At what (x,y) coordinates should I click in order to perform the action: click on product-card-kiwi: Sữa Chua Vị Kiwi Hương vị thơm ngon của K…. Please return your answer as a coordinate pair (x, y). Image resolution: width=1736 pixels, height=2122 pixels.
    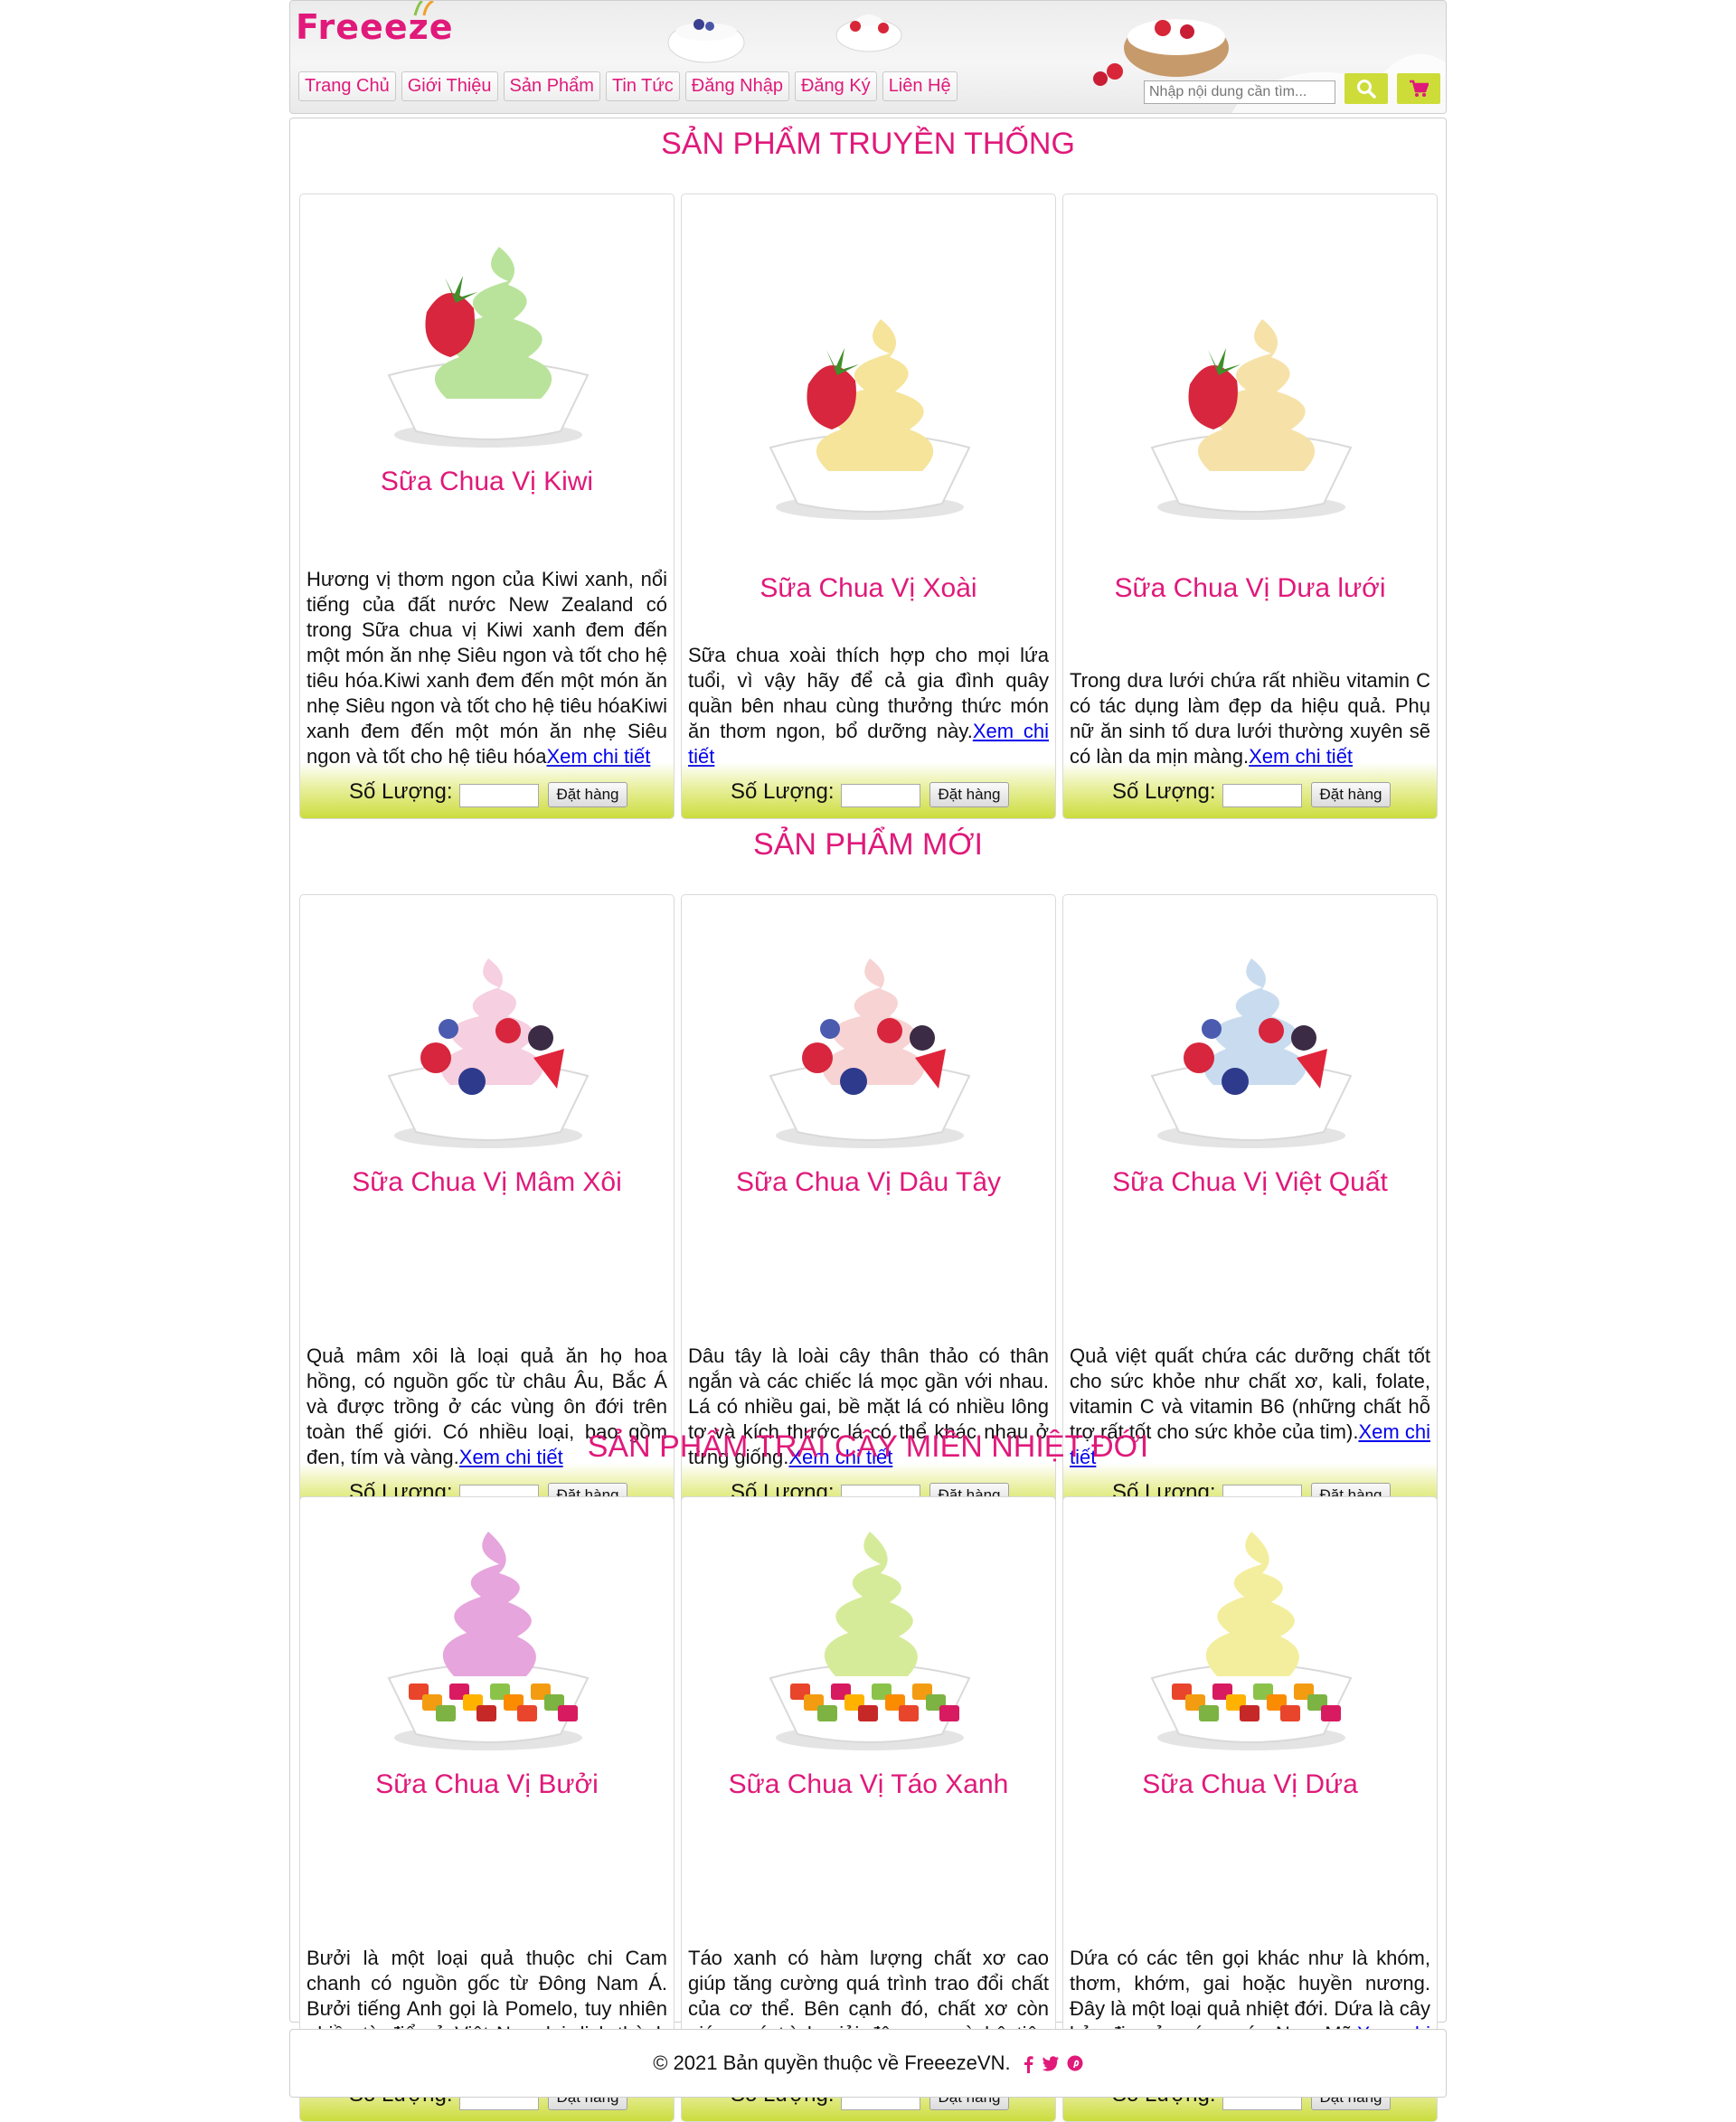
    Looking at the image, I should click on (487, 506).